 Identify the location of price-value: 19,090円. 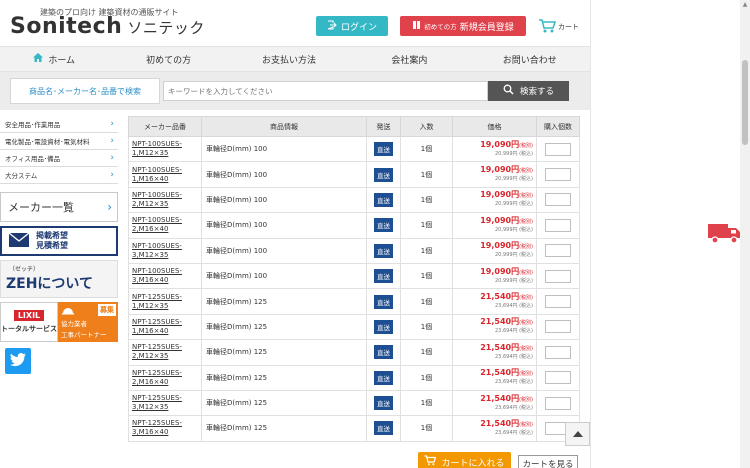
(500, 246).